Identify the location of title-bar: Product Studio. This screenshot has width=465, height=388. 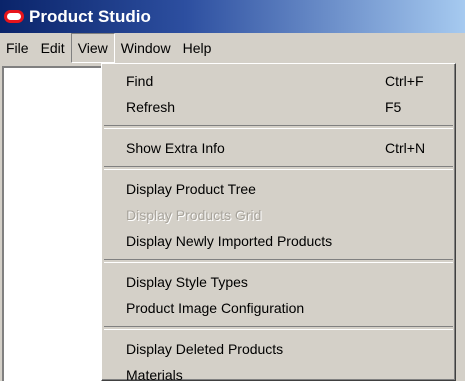
(232, 16).